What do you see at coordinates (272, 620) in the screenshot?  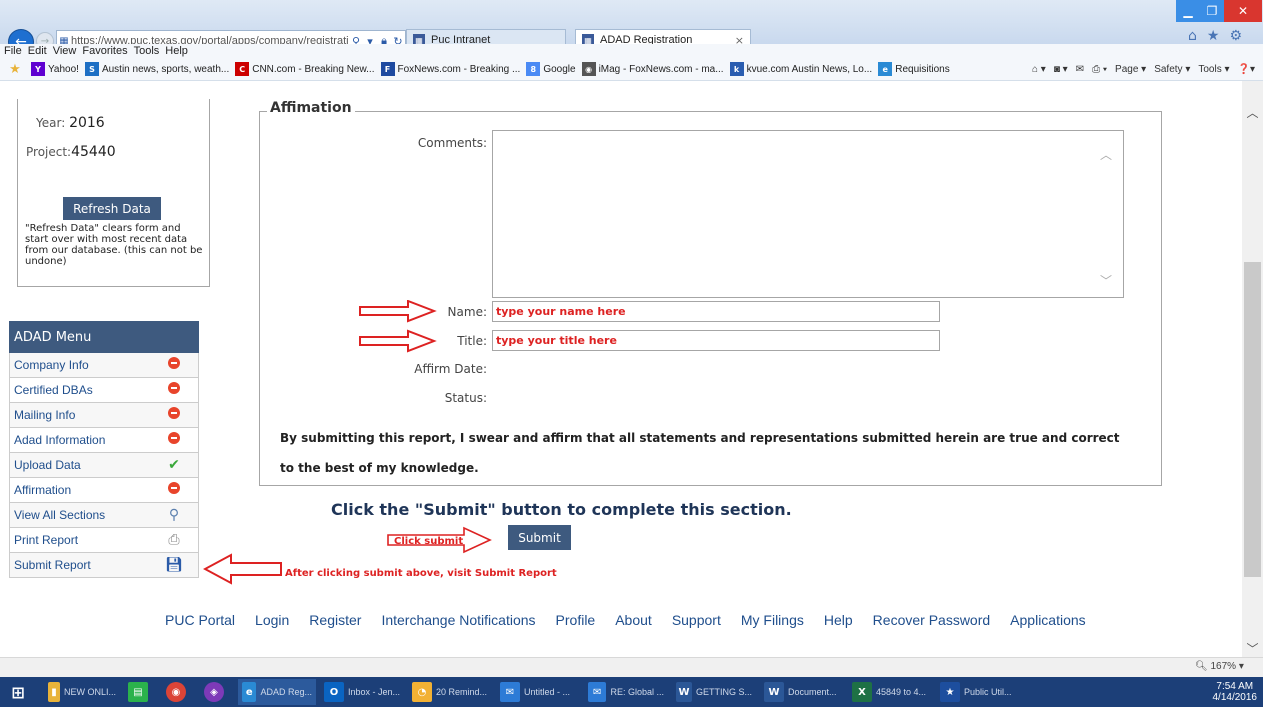 I see `footer-link-login: Login` at bounding box center [272, 620].